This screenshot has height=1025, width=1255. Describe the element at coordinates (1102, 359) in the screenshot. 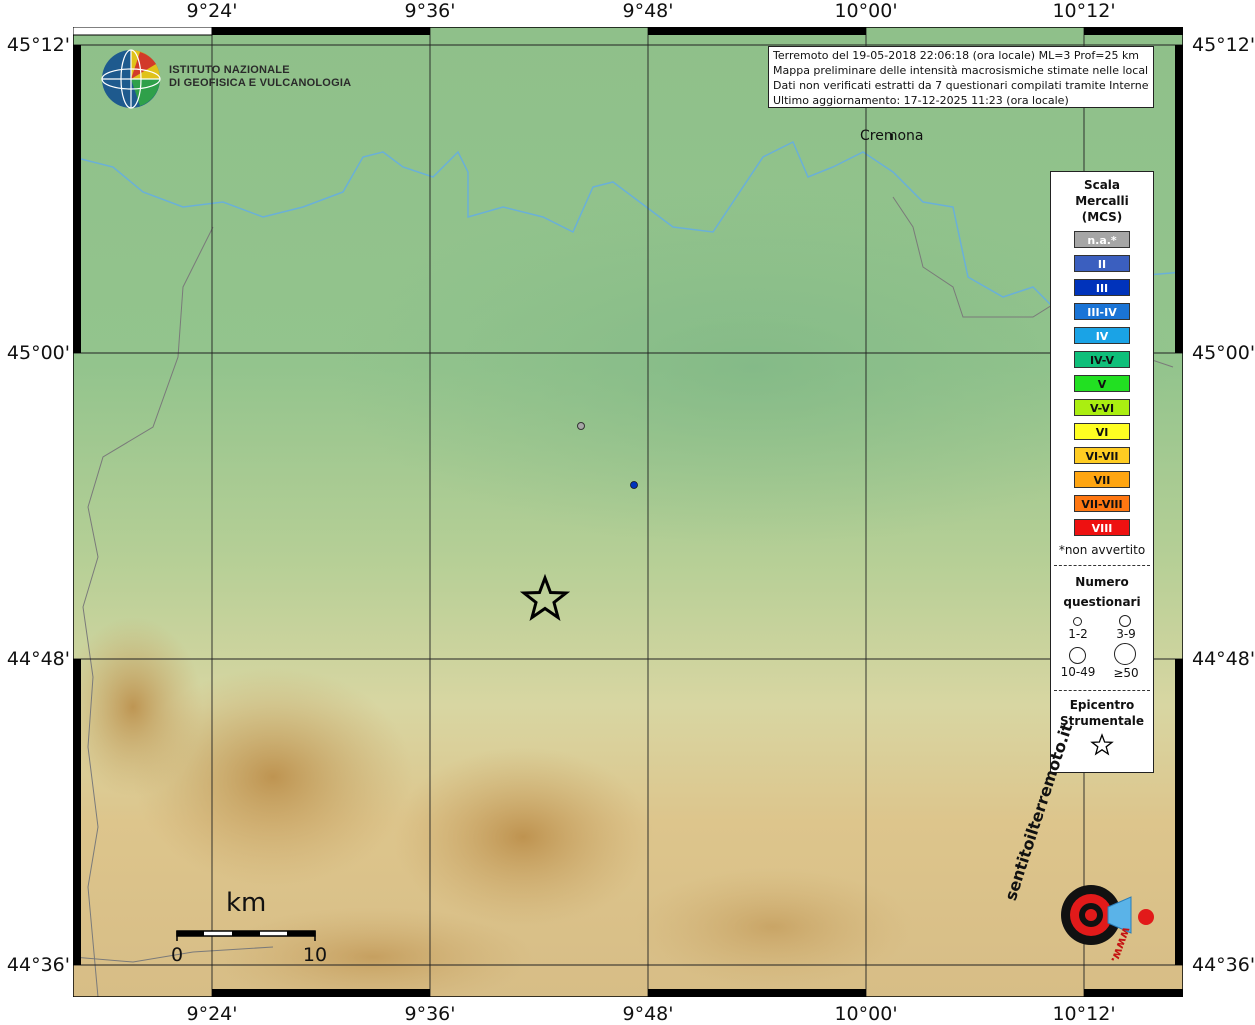

I see `legend-swatch: IV-V` at that location.